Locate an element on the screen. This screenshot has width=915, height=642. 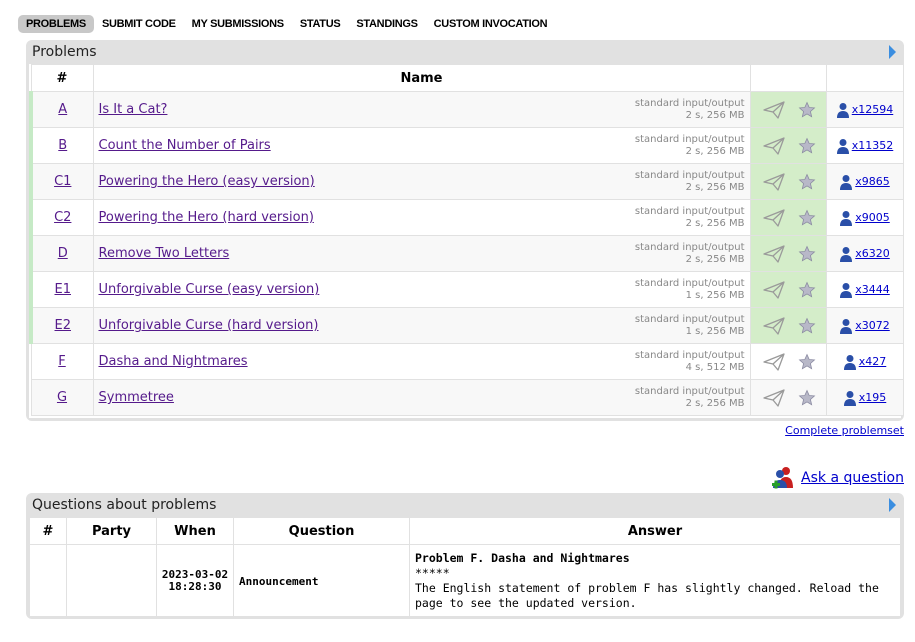
solved-count-link: x9865 is located at coordinates (872, 181).